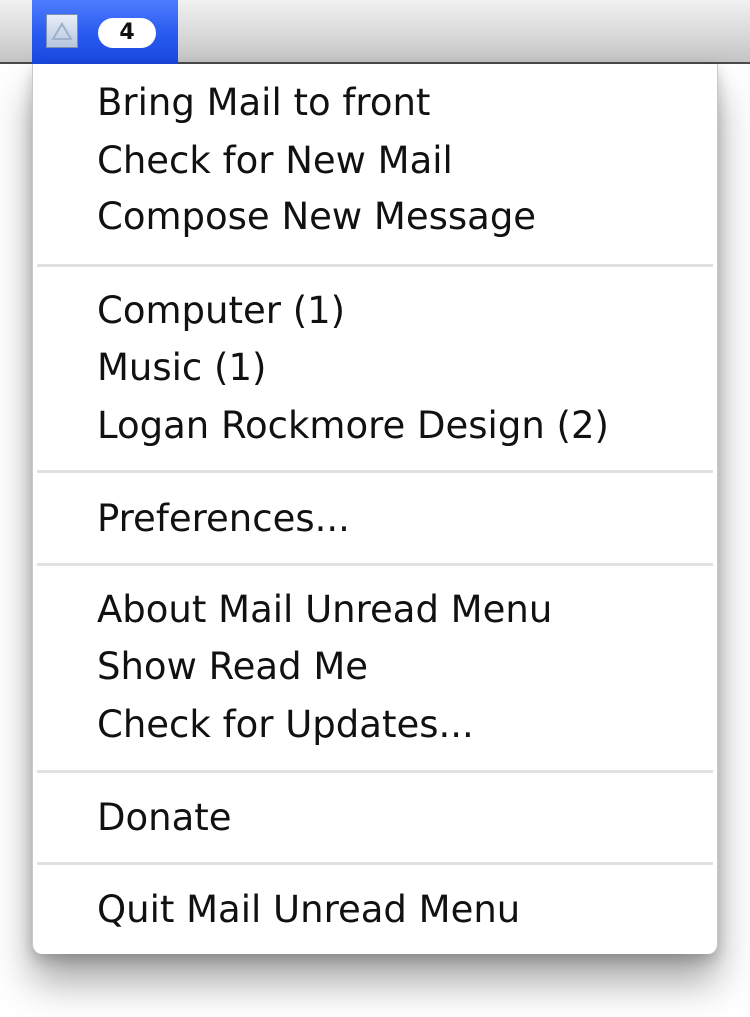  What do you see at coordinates (324, 610) in the screenshot?
I see `menu-item-about: About Mail Unread Menu` at bounding box center [324, 610].